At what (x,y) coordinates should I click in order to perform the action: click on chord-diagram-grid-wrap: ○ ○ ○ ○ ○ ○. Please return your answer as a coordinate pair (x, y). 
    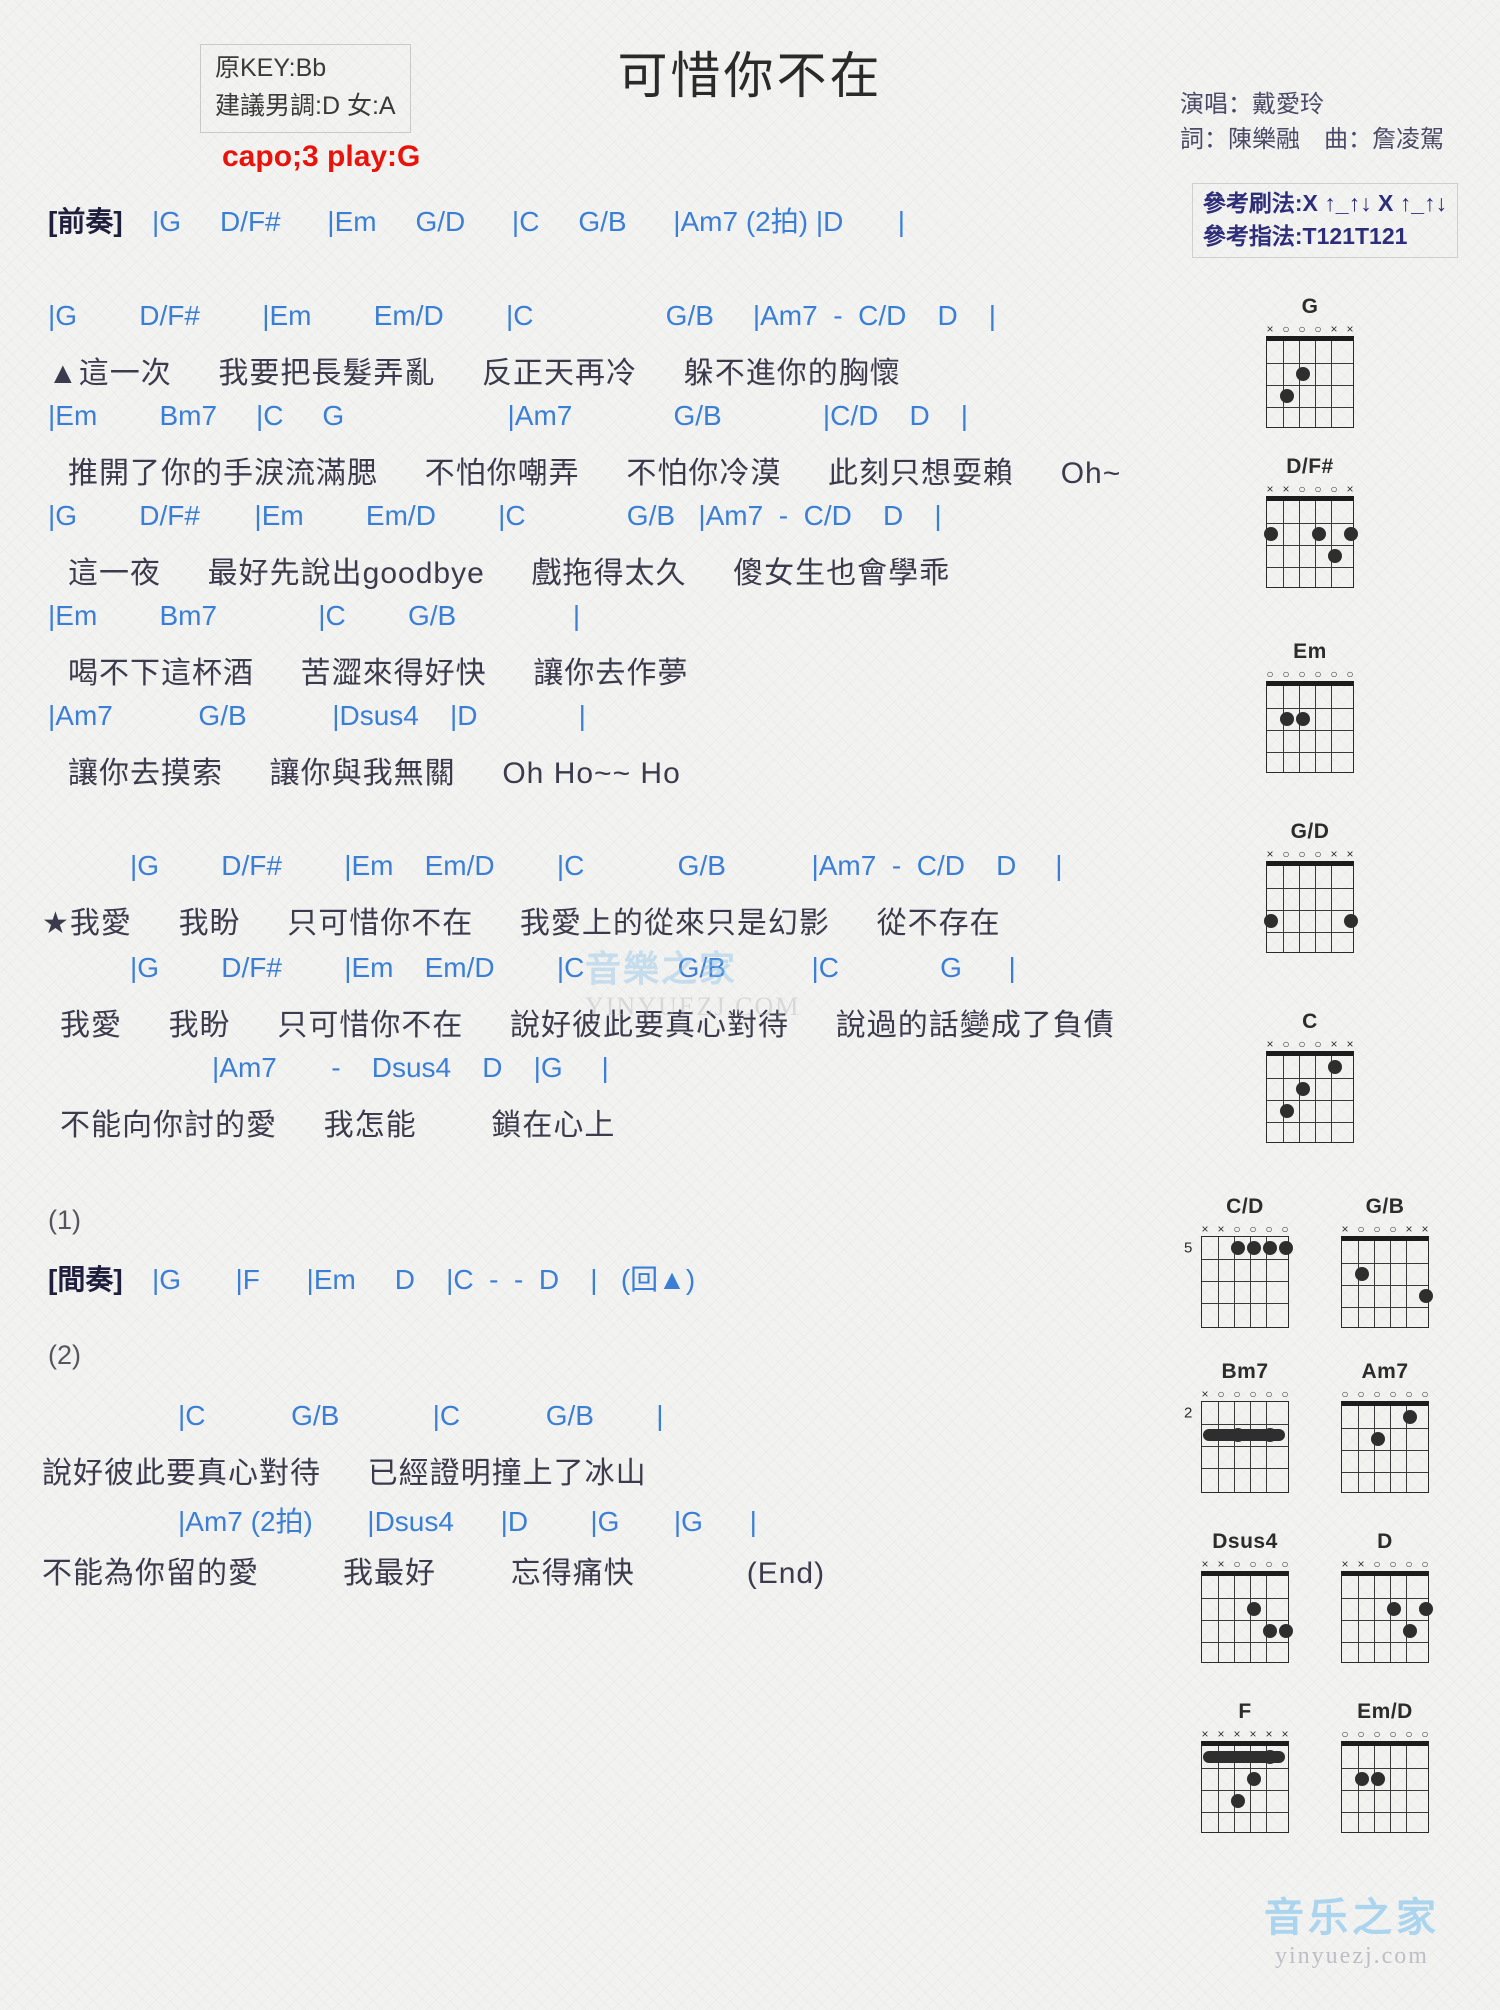
    Looking at the image, I should click on (1310, 720).